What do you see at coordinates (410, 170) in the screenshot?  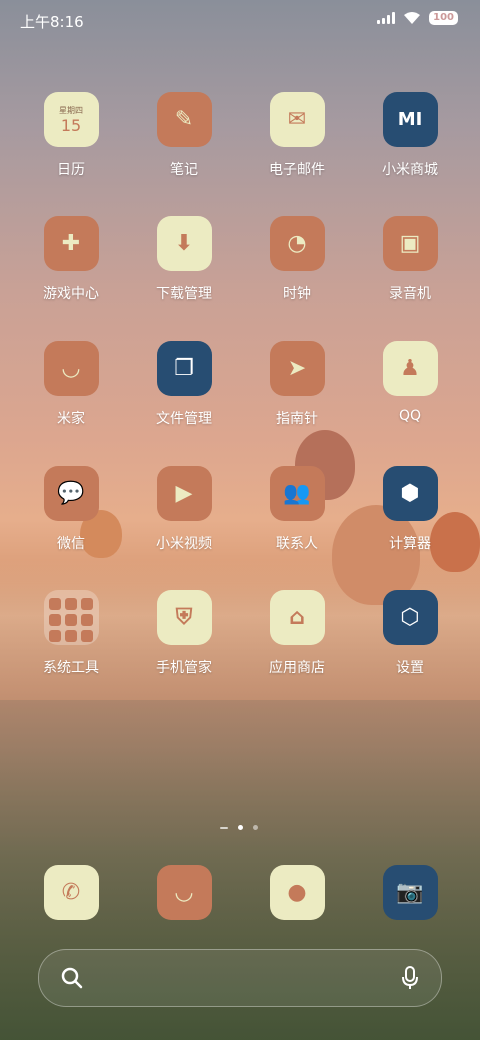 I see `app-label: 小米商城` at bounding box center [410, 170].